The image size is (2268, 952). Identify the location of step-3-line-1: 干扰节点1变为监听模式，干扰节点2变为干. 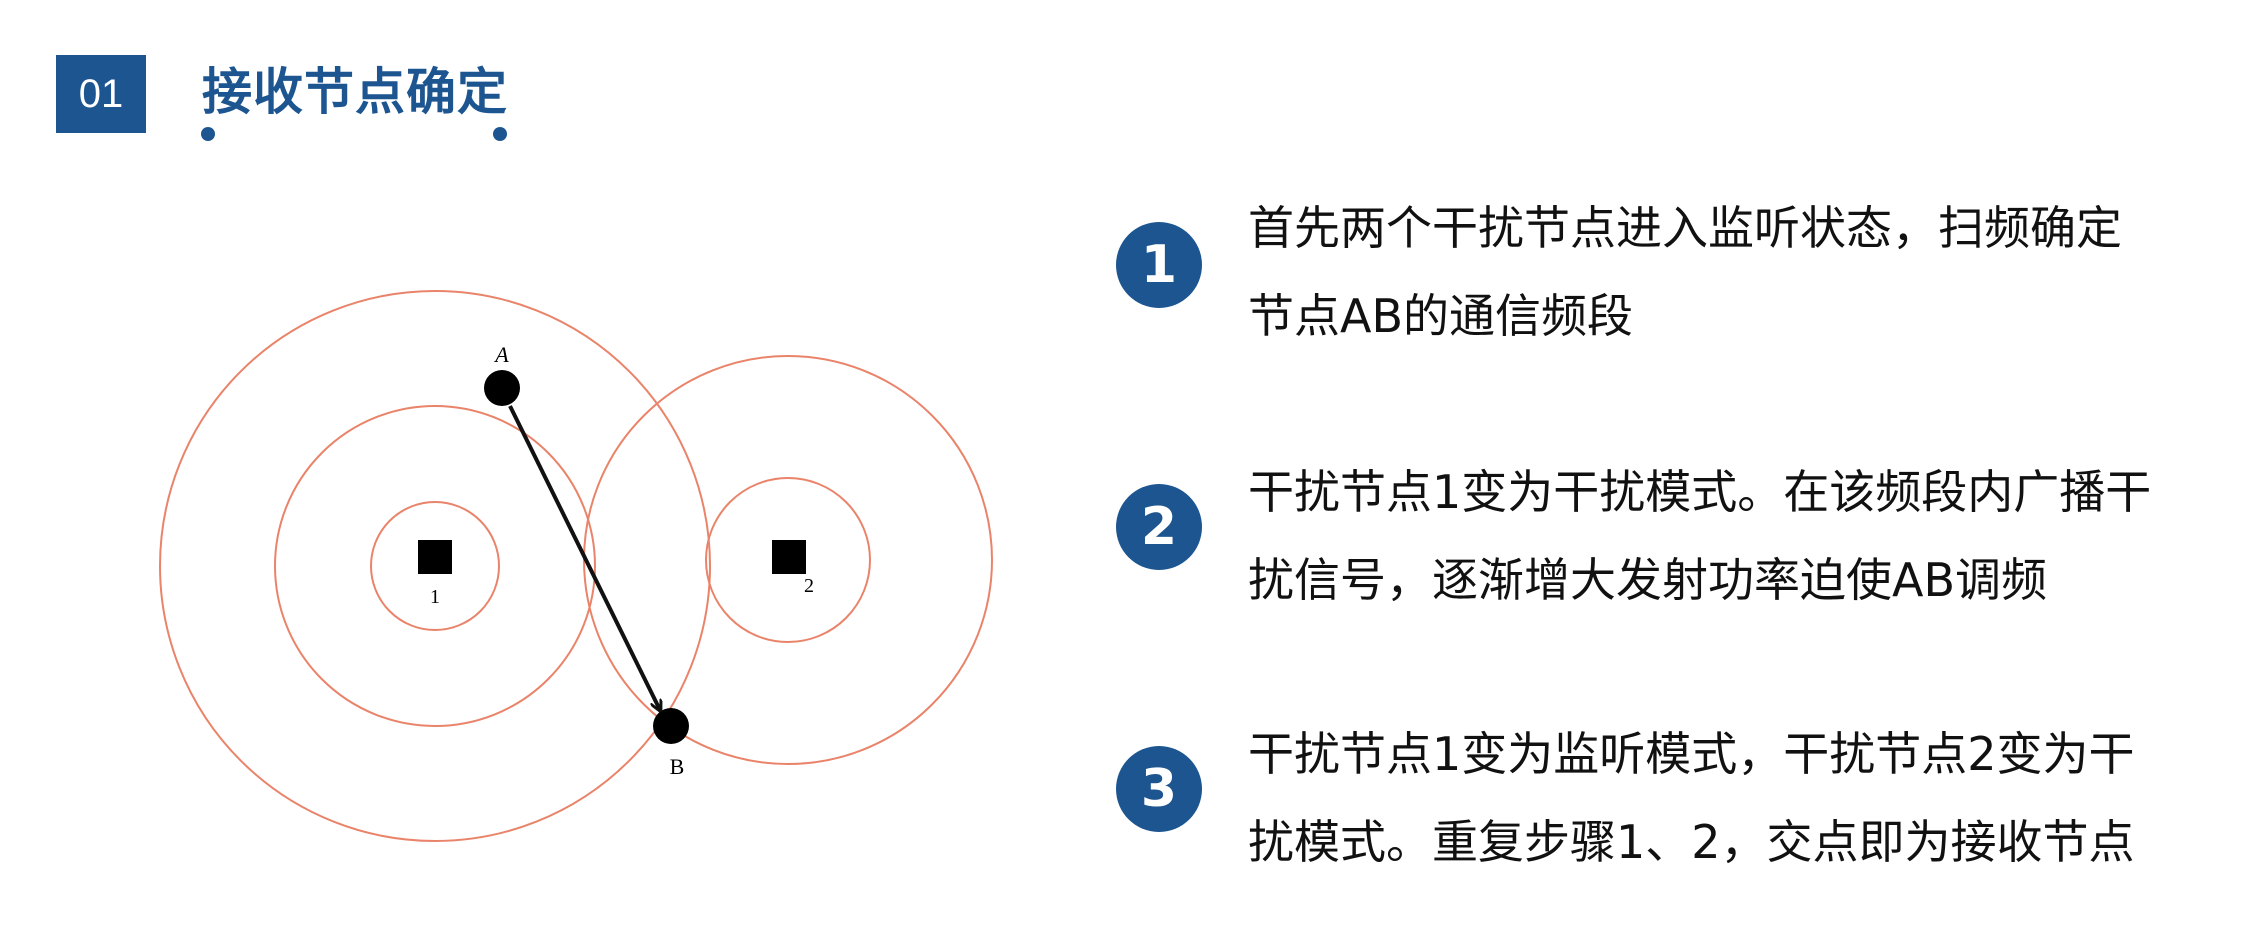
(1691, 754).